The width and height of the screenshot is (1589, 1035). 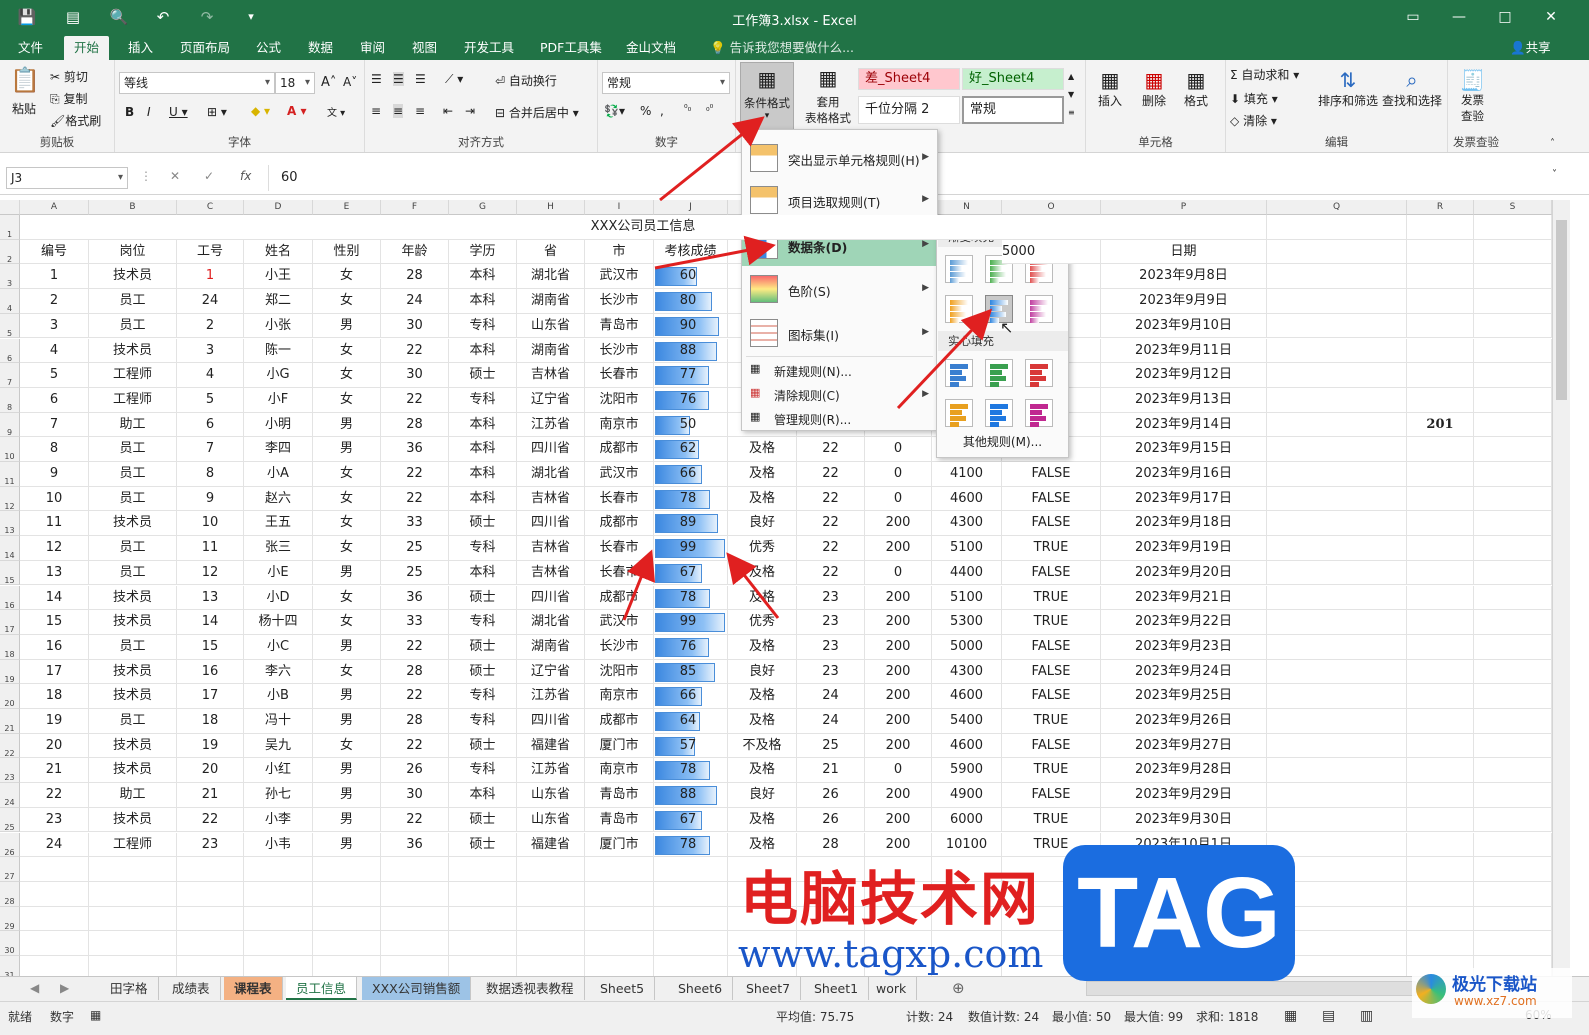 I want to click on annotation-arrows, so click(x=807, y=368).